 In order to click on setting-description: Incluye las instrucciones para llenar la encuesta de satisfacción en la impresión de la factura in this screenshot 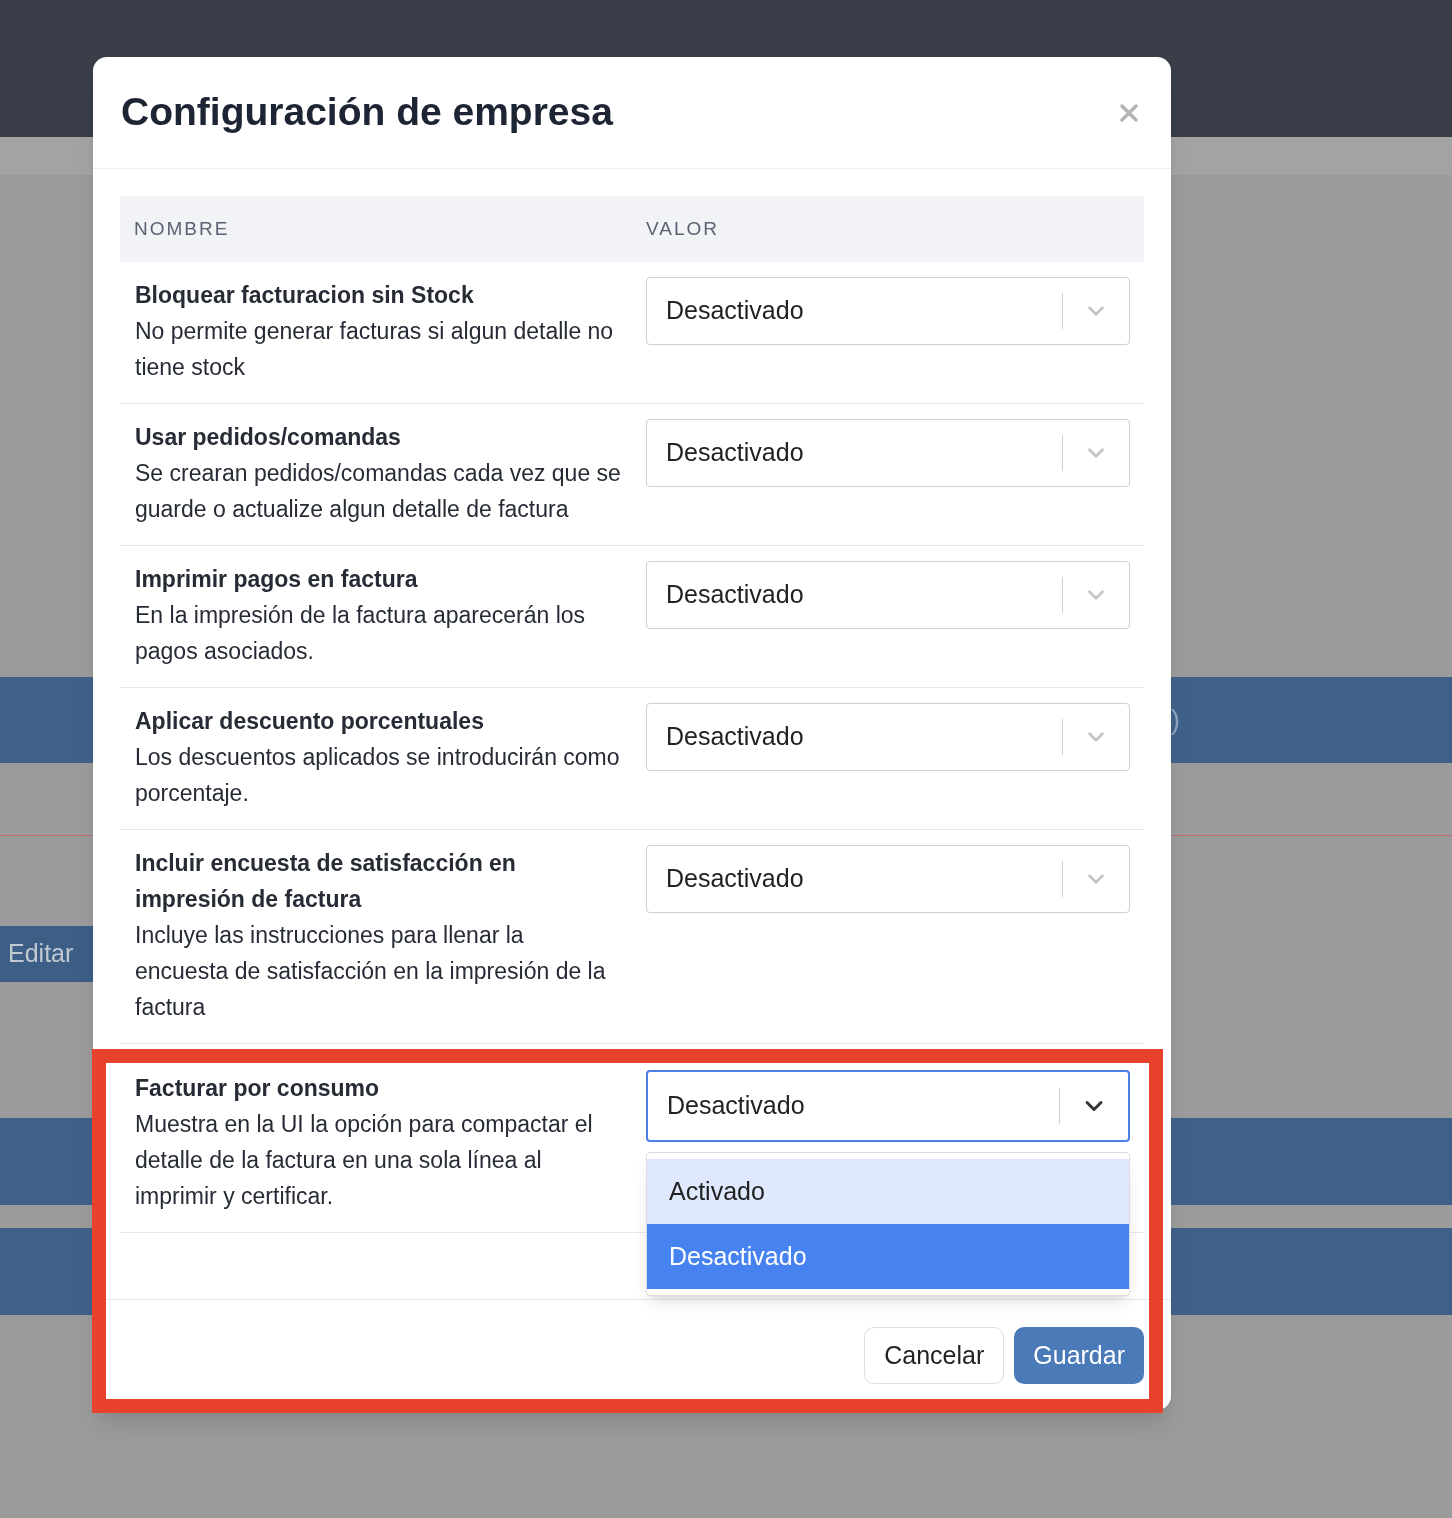, I will do `click(371, 971)`.